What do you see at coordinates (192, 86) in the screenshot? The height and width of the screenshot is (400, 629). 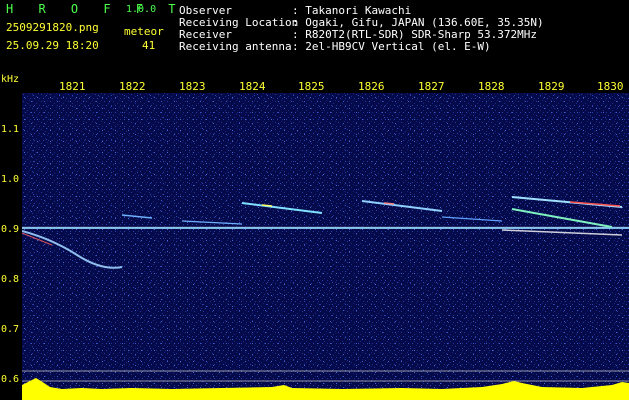 I see `x-tick-label: 1823` at bounding box center [192, 86].